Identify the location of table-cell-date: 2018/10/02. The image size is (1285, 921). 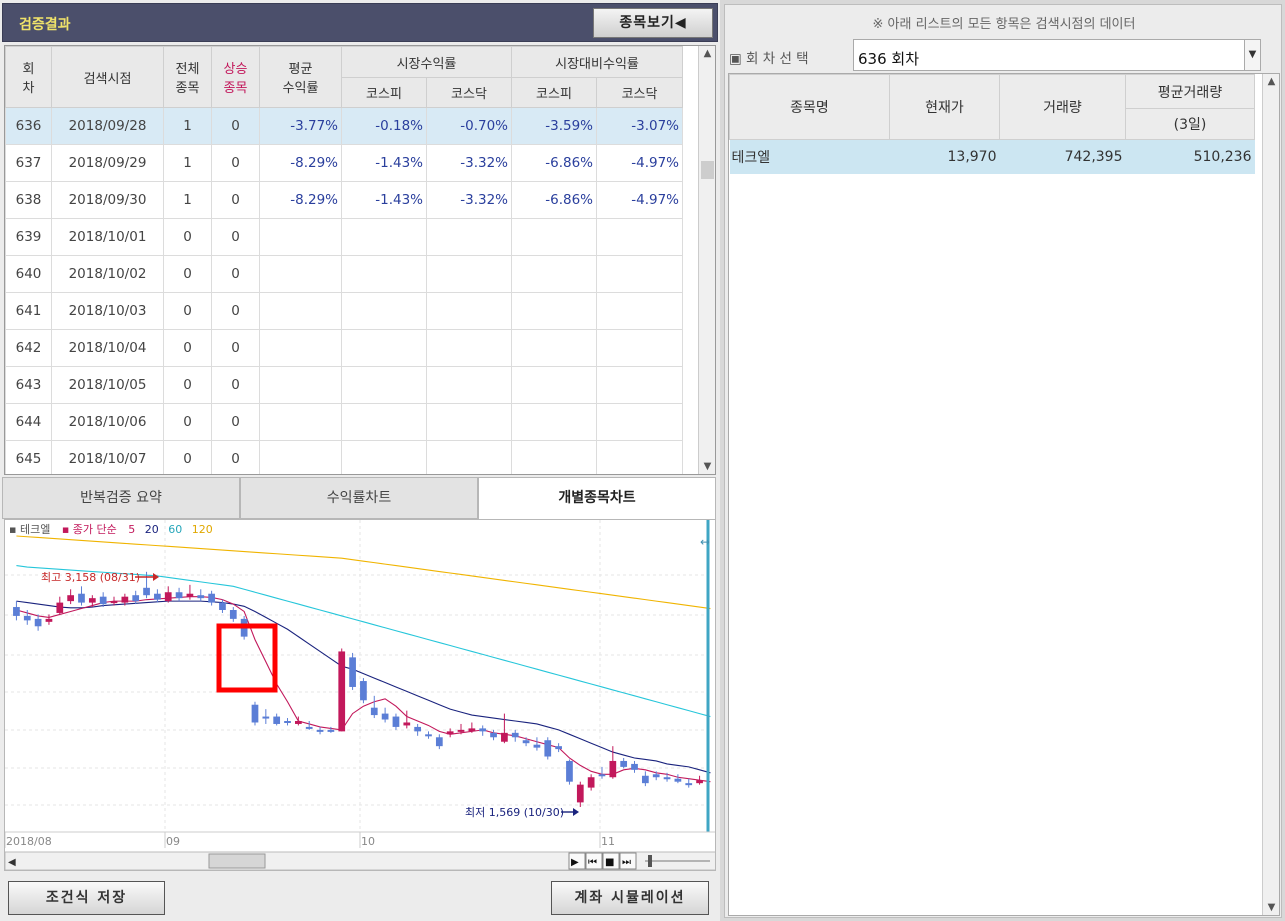
(107, 274).